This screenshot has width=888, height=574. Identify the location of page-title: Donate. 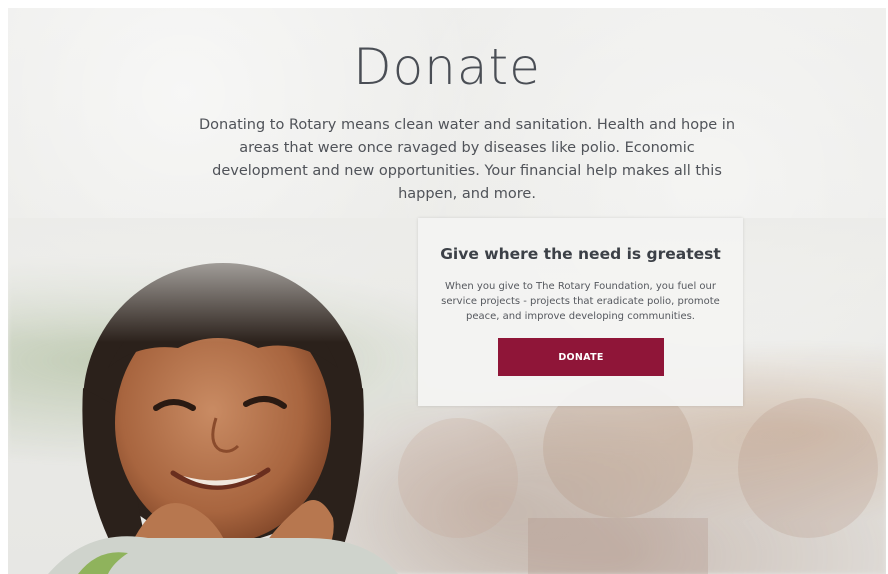
(447, 67).